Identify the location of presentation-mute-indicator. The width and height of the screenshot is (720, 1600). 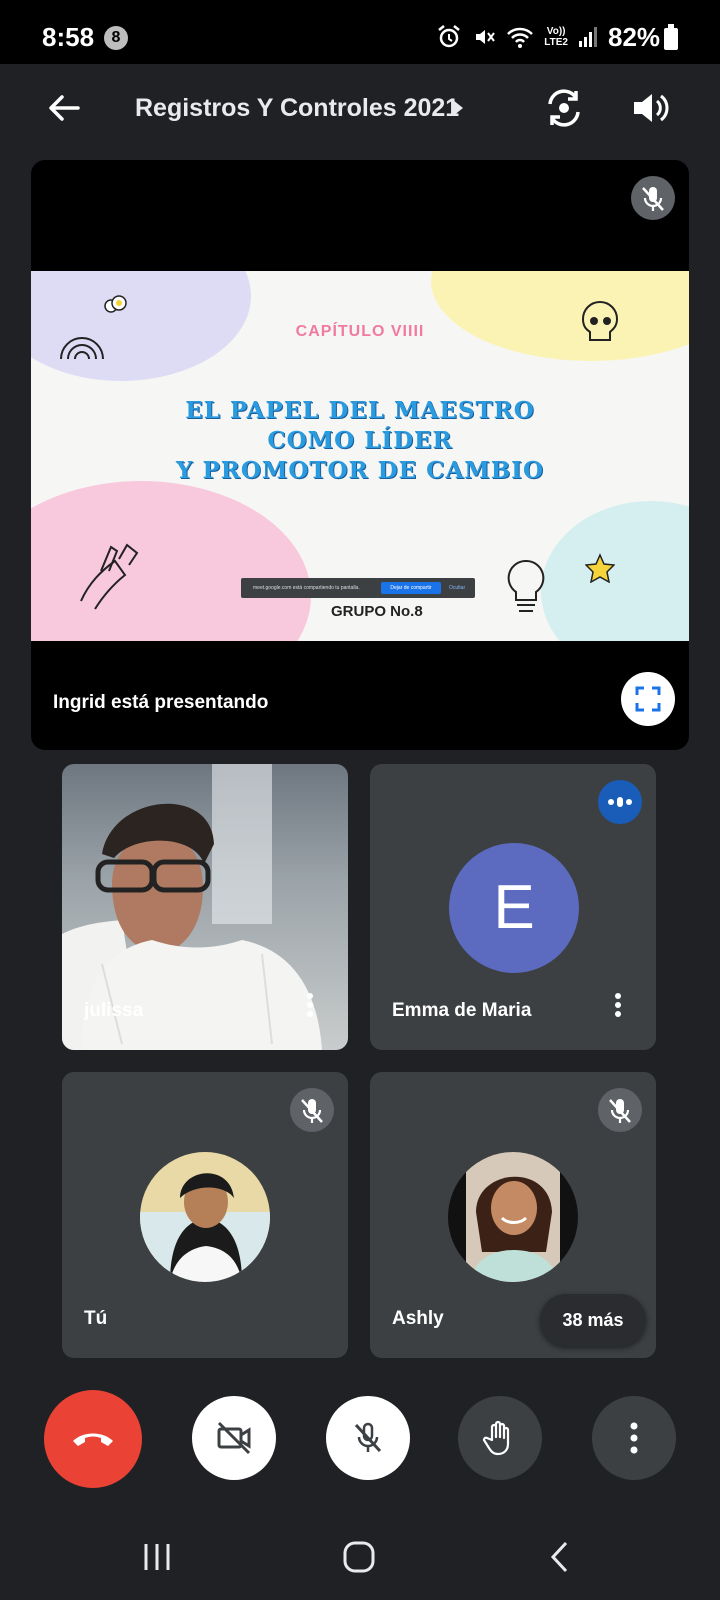
(653, 198).